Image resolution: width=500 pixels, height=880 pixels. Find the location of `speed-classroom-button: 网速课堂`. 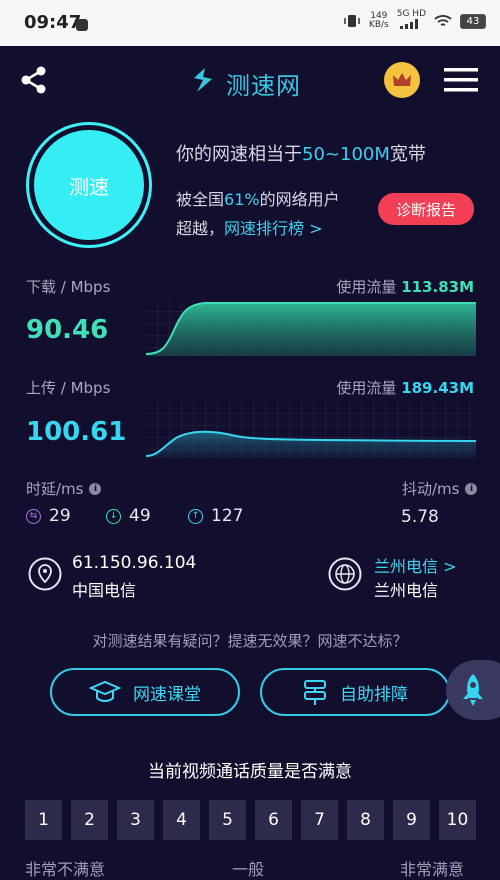

speed-classroom-button: 网速课堂 is located at coordinates (145, 692).